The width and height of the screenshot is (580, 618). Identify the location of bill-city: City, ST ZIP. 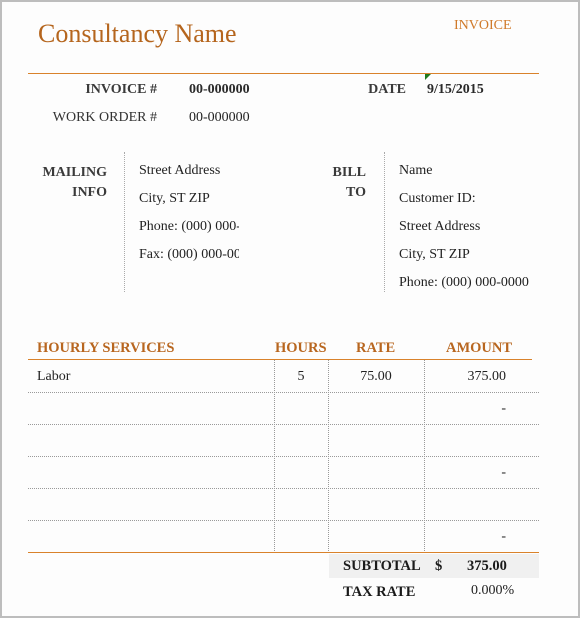
(464, 261).